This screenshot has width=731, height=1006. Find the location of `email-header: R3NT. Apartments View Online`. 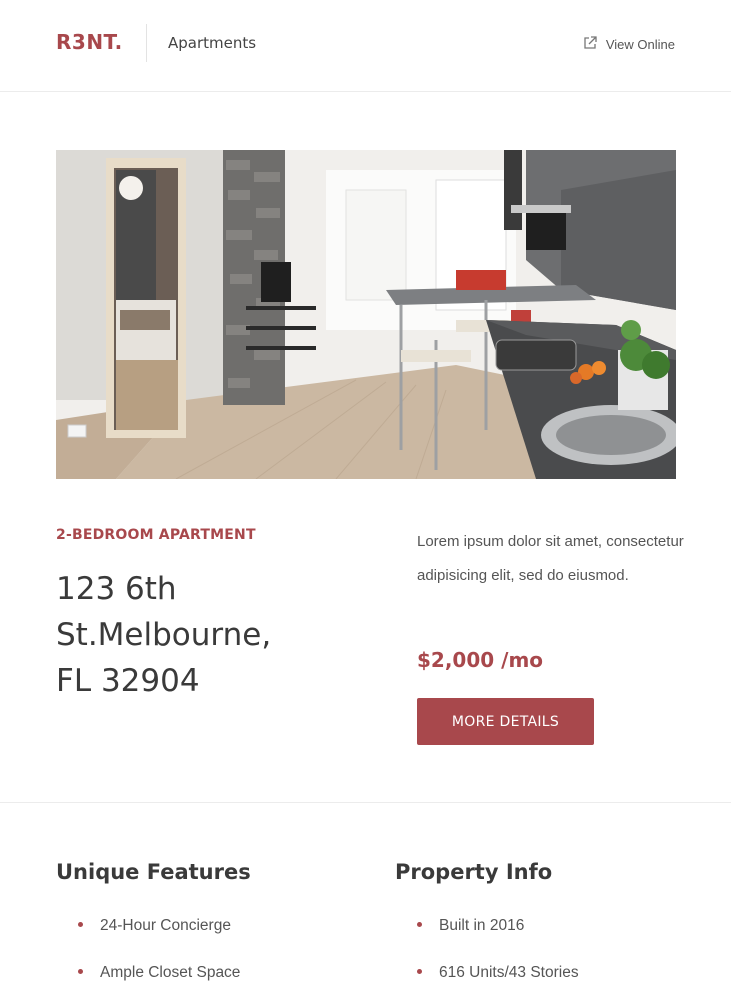

email-header: R3NT. Apartments View Online is located at coordinates (365, 46).